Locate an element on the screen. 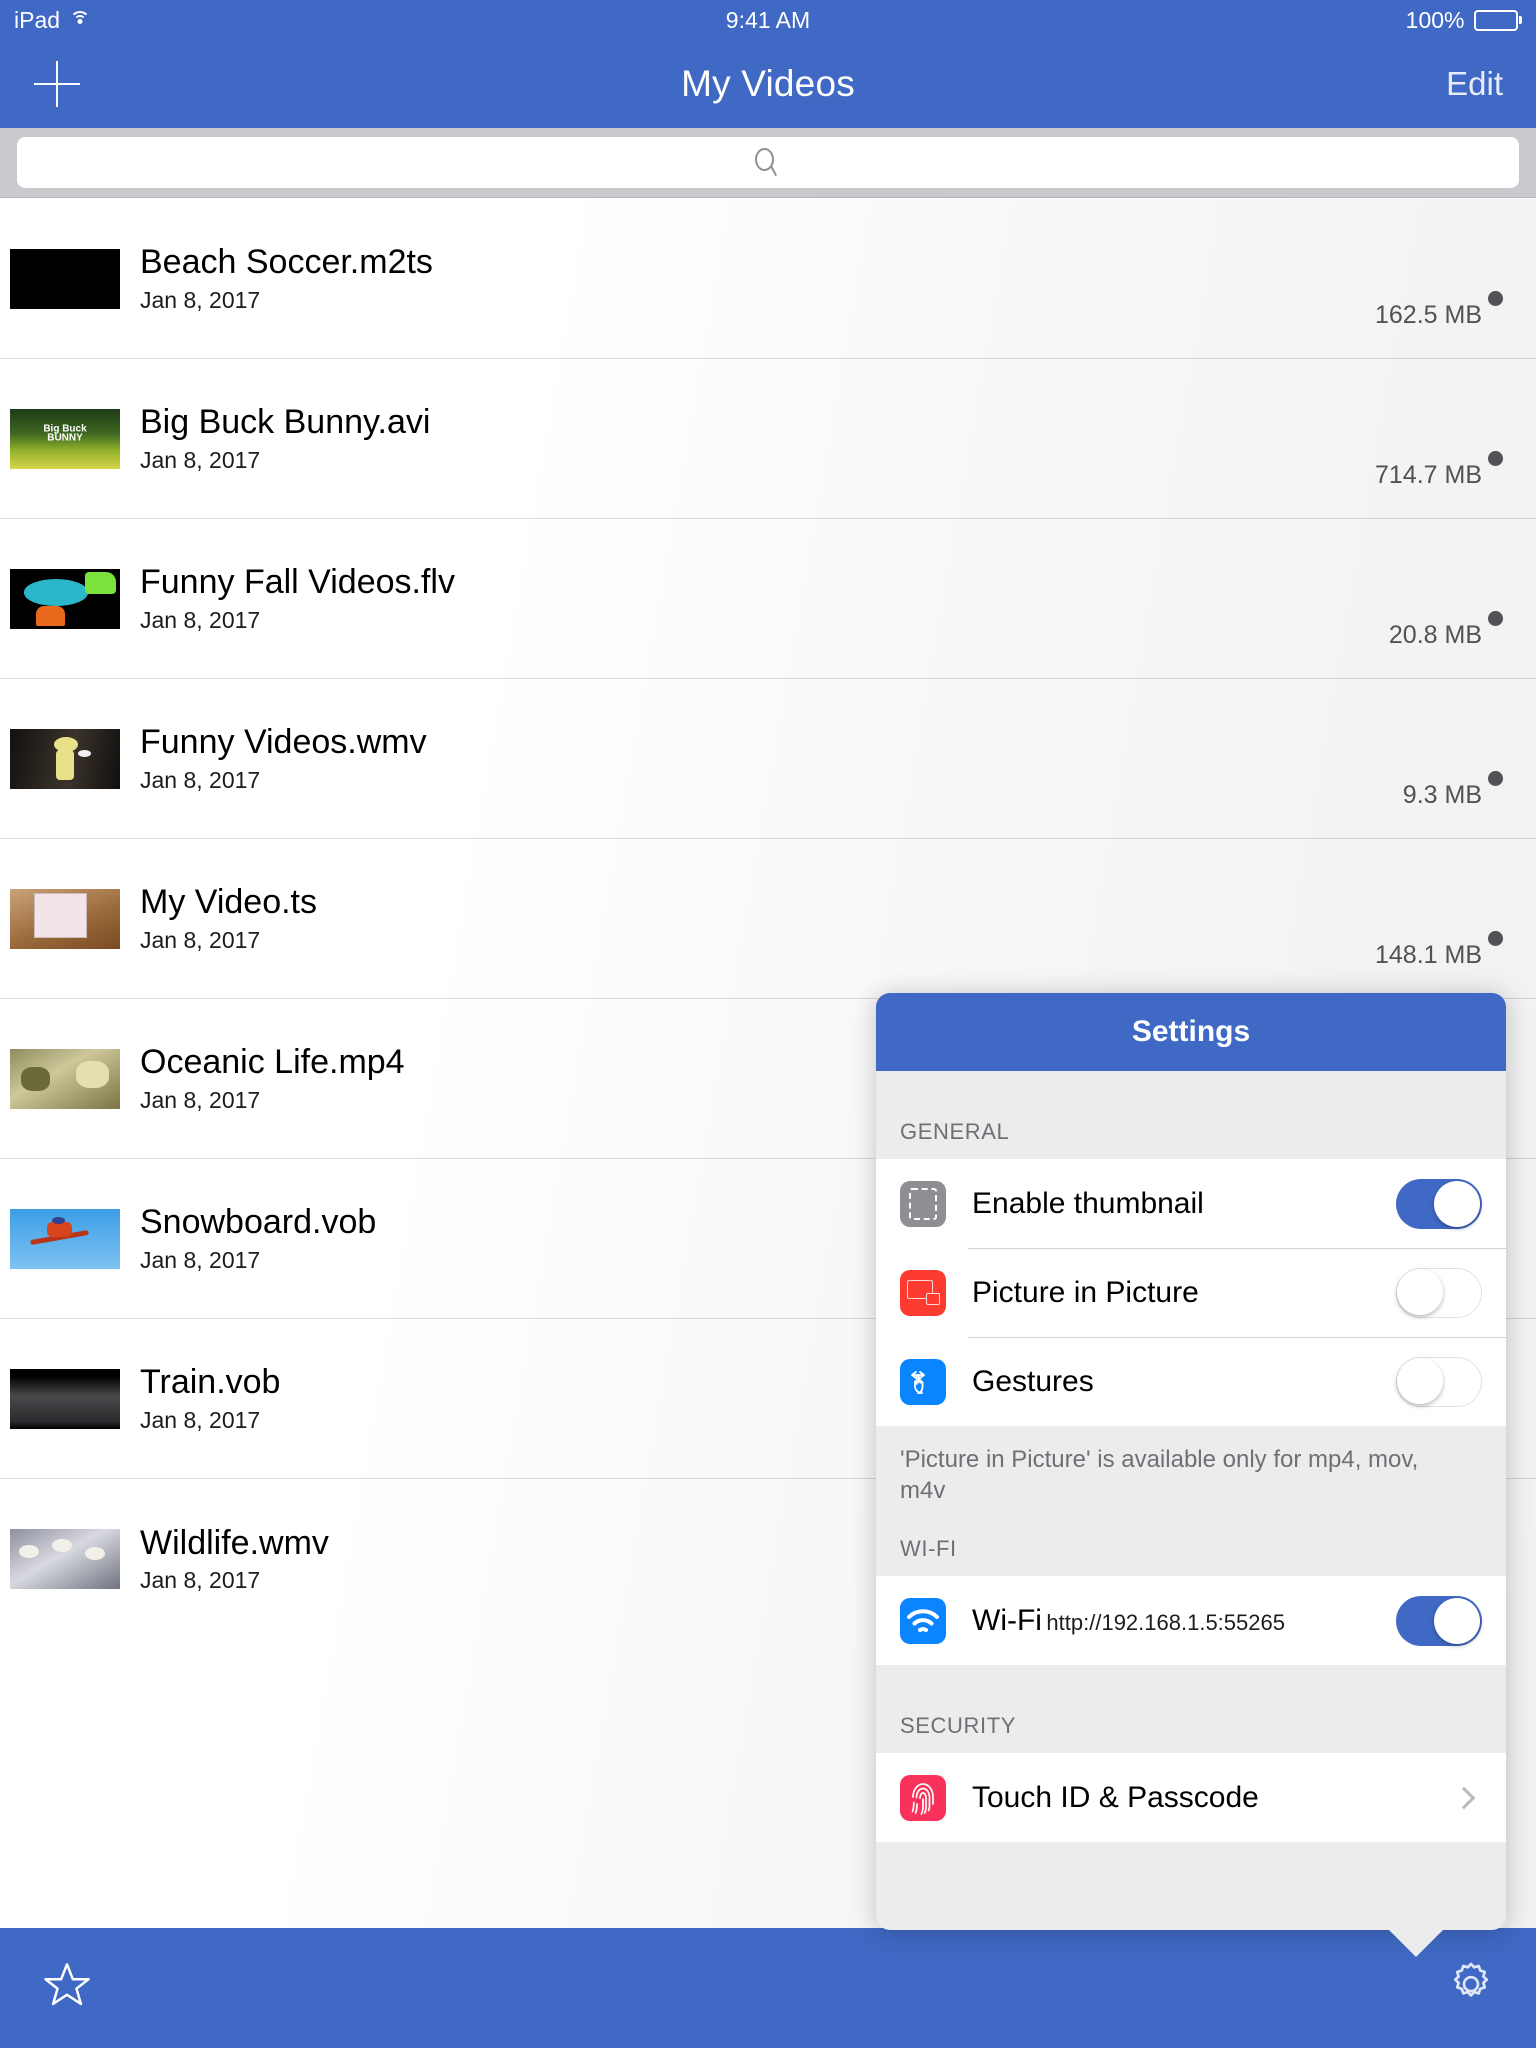 This screenshot has width=1536, height=2048. wifi-server-url: http://192.168.1.5:55265 is located at coordinates (1165, 1623).